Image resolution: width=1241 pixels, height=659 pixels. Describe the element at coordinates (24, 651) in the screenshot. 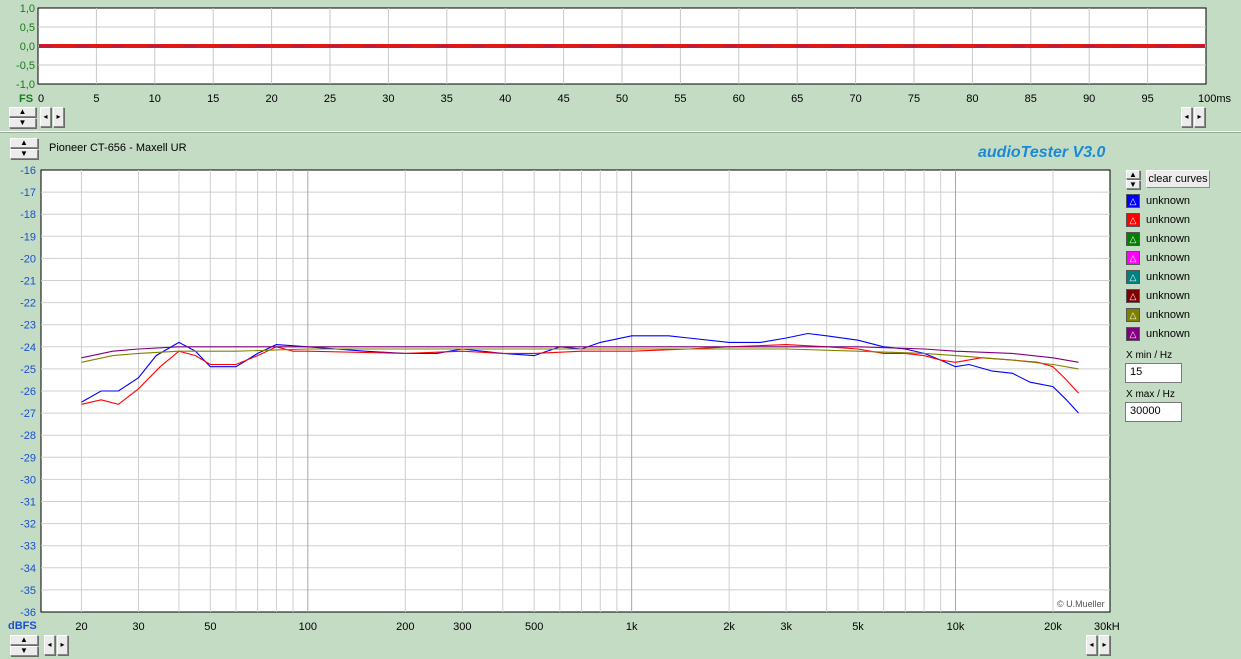

I see `graph-y-down-button: ▼` at that location.